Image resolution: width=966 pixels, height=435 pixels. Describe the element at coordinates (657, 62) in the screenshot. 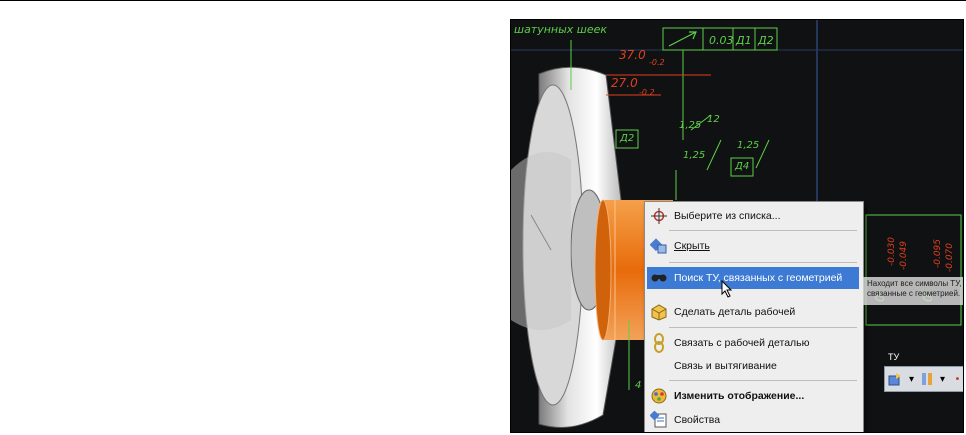

I see `dimension-37-tol: -0.2` at that location.